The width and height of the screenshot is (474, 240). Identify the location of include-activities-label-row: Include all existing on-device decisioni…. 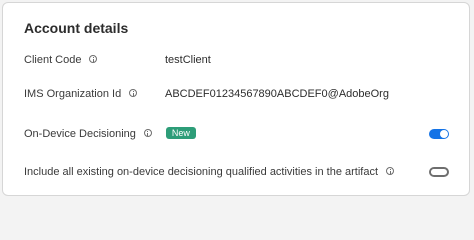
(209, 172).